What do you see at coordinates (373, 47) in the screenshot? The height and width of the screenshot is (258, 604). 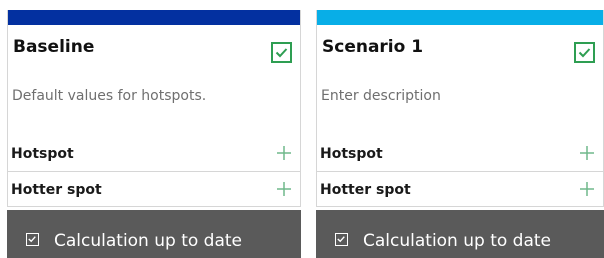 I see `scenario-title: Scenario 1` at bounding box center [373, 47].